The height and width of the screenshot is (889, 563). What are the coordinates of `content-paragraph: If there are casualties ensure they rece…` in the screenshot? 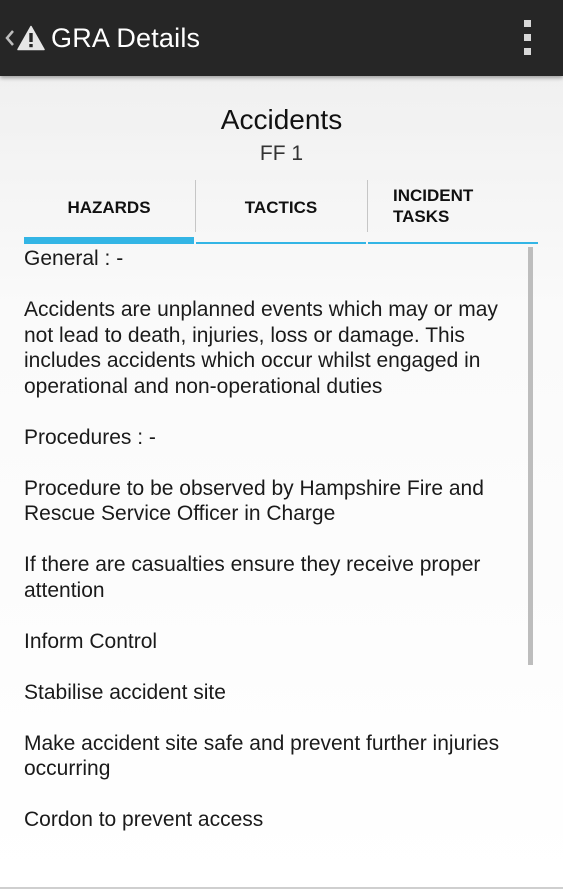 It's located at (252, 577).